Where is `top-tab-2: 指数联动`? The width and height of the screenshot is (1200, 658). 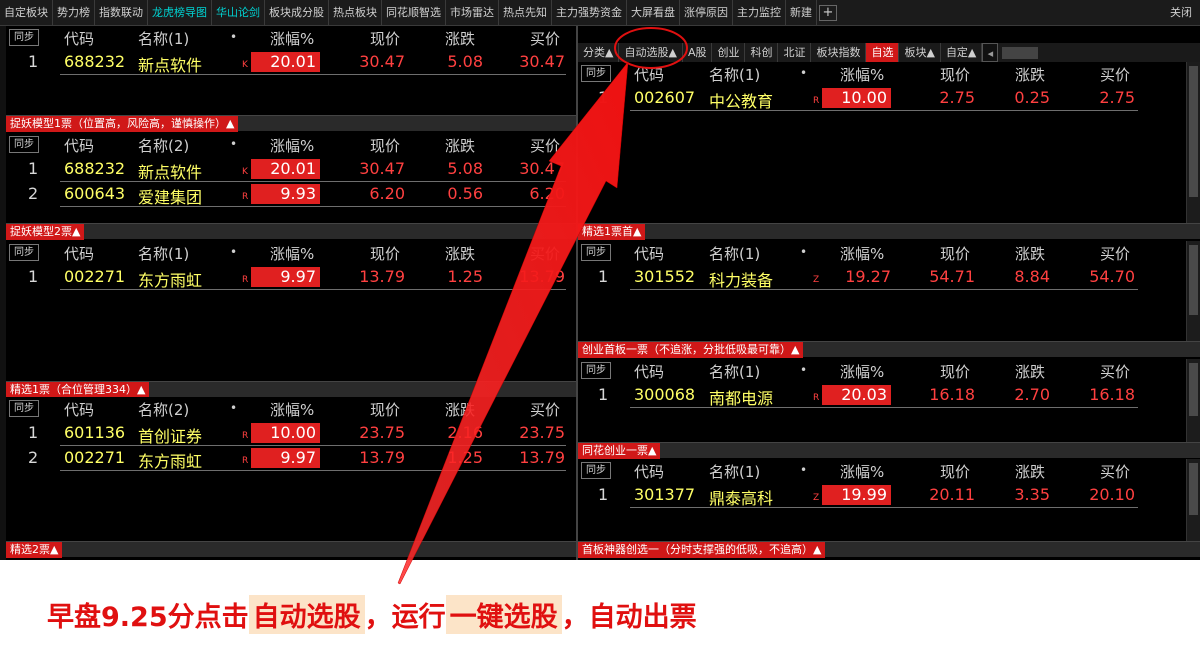
top-tab-2: 指数联动 is located at coordinates (121, 13).